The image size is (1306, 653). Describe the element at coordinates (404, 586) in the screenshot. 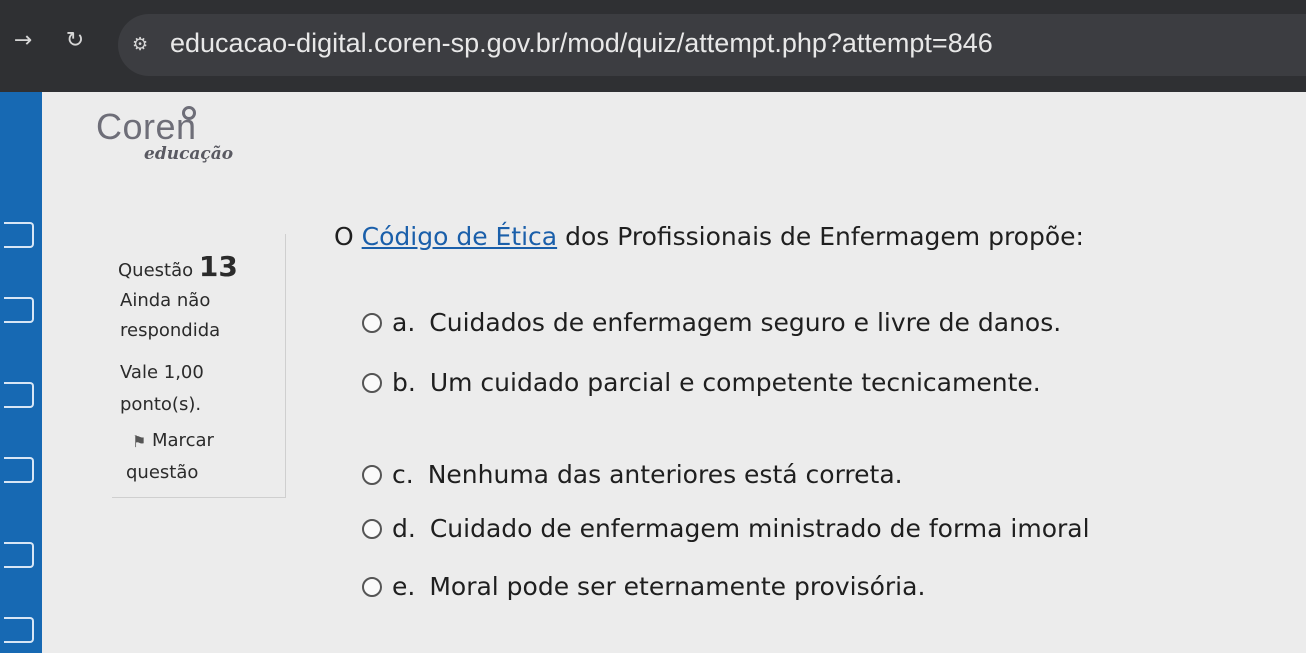

I see `option-letter: e.` at that location.